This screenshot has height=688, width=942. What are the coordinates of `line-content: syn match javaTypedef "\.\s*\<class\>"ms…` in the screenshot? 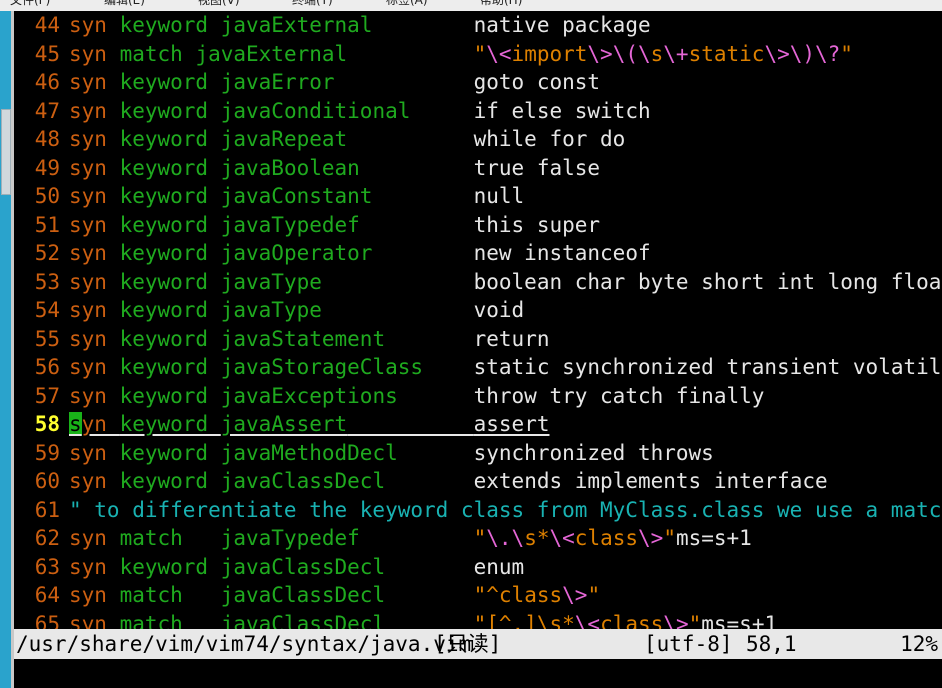 It's located at (410, 538).